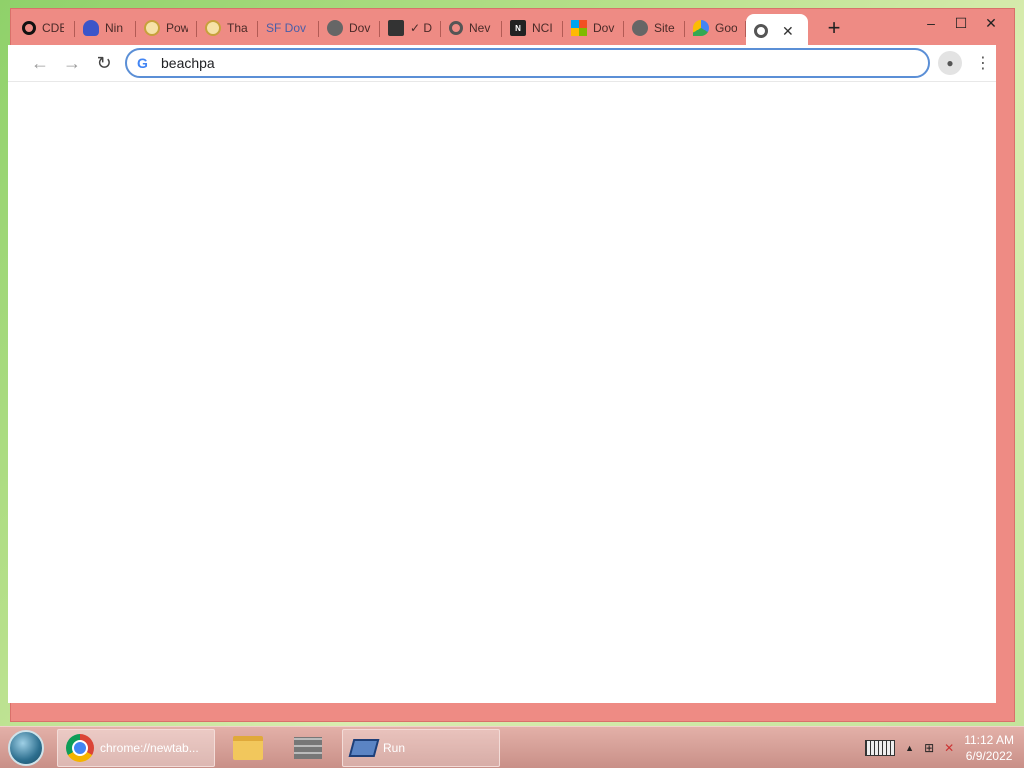  I want to click on forward-button: →, so click(72, 63).